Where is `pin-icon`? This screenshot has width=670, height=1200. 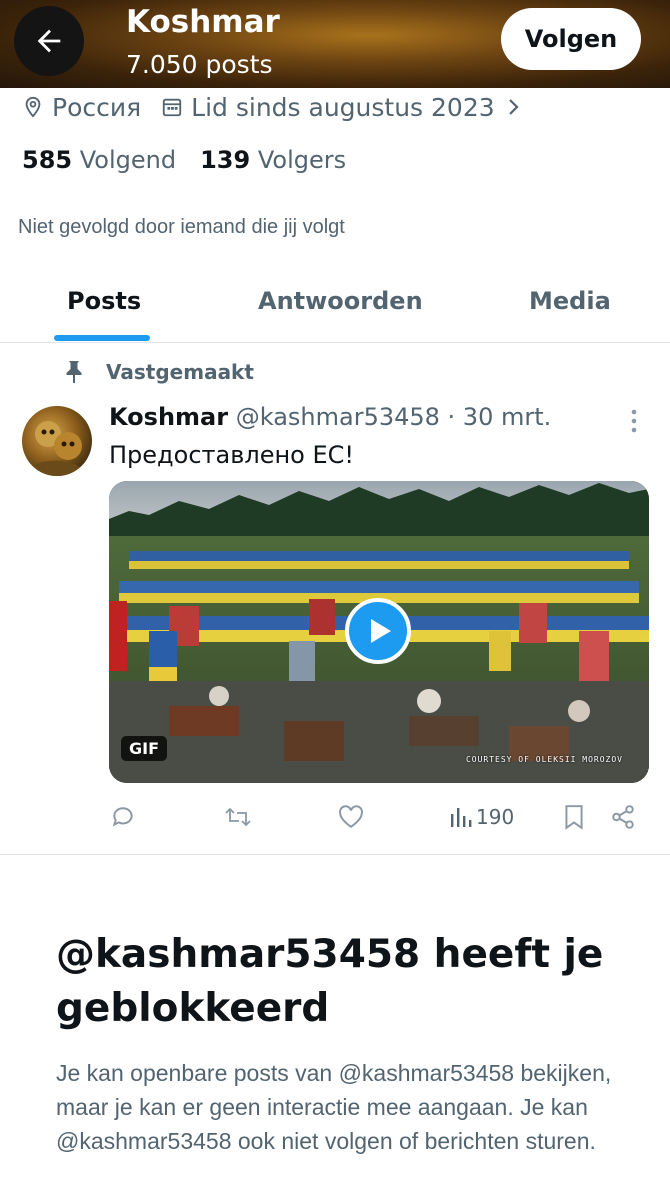 pin-icon is located at coordinates (74, 372).